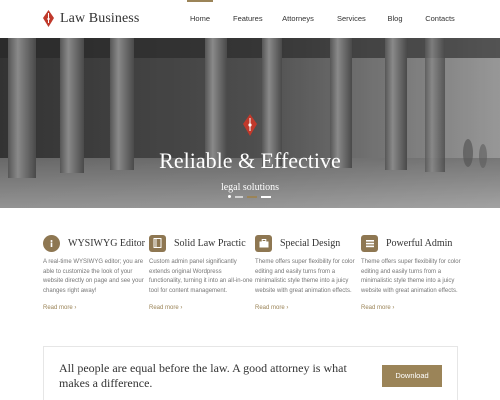  Describe the element at coordinates (51, 243) in the screenshot. I see `info-icon` at that location.